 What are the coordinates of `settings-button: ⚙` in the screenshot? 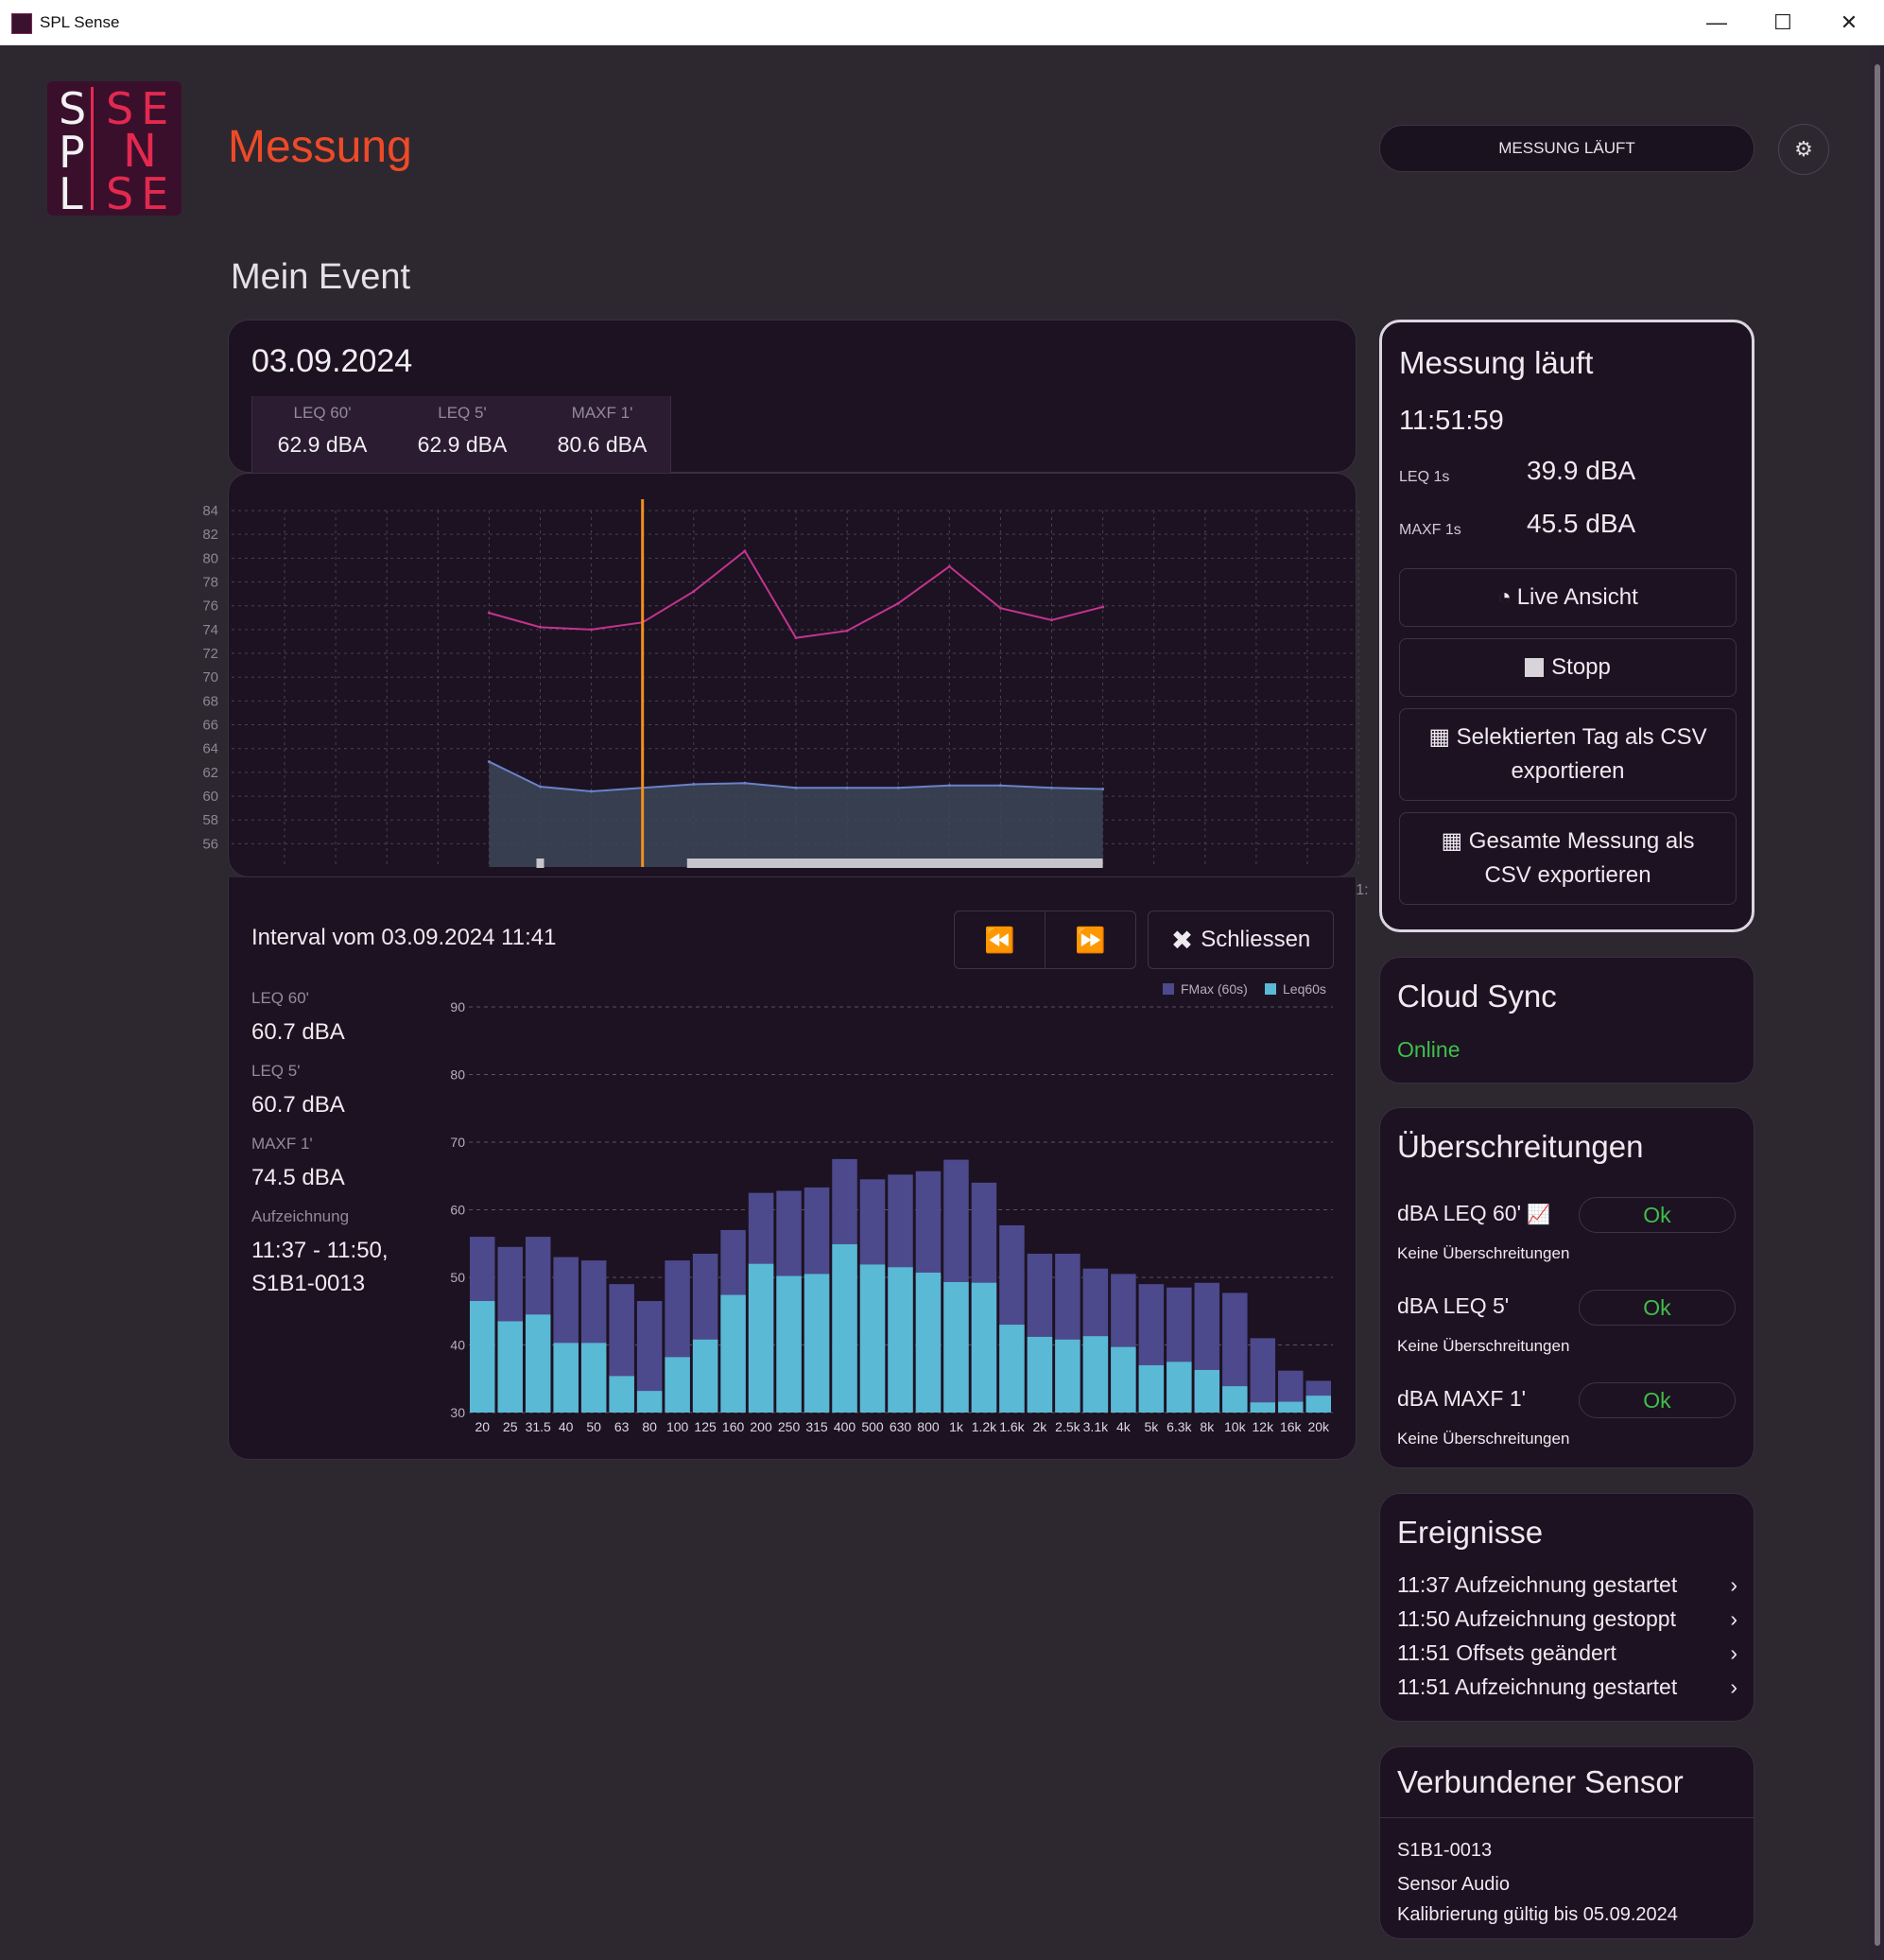 It's located at (1803, 149).